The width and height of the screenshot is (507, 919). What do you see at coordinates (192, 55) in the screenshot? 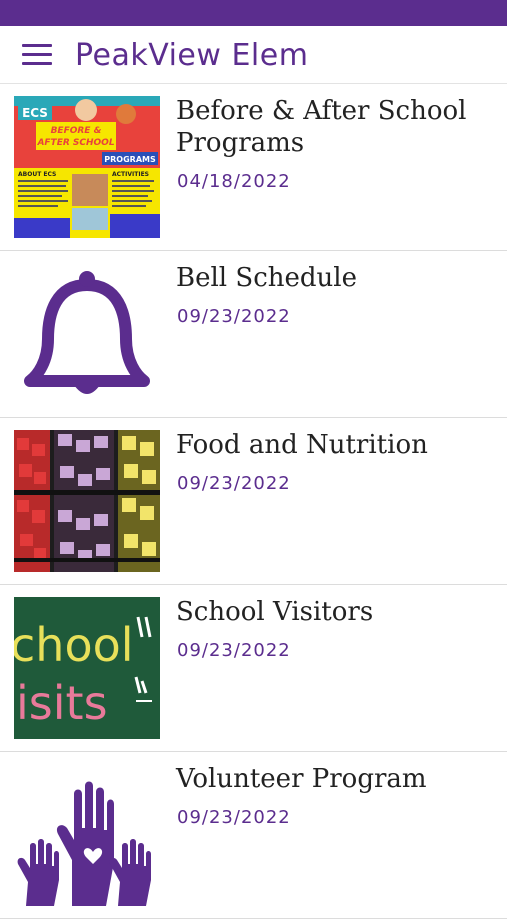
I see `app-title: PeakView Elem` at bounding box center [192, 55].